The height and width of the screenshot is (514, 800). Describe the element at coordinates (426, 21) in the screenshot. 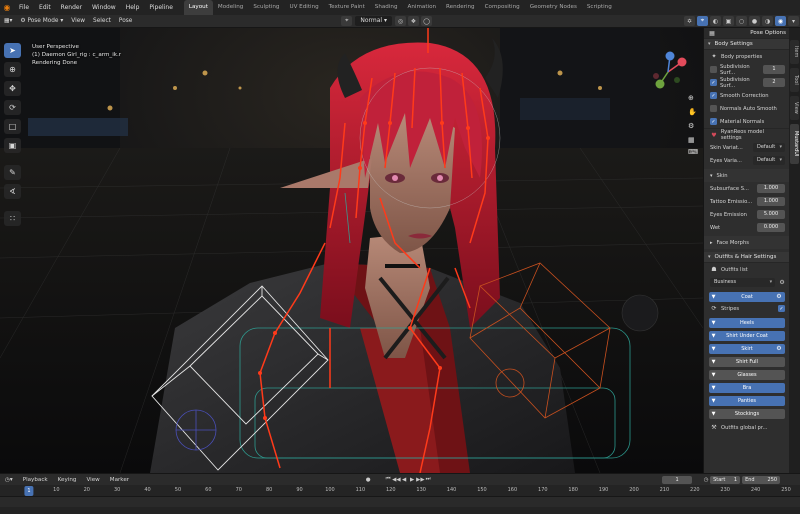

I see `proportional-edit-icon: ◯` at that location.